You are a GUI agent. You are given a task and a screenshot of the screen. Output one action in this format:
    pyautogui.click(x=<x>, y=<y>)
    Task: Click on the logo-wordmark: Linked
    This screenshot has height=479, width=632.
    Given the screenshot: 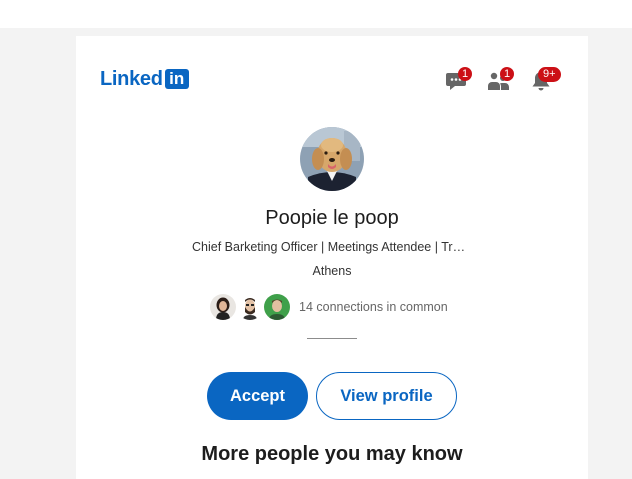 What is the action you would take?
    pyautogui.click(x=131, y=79)
    